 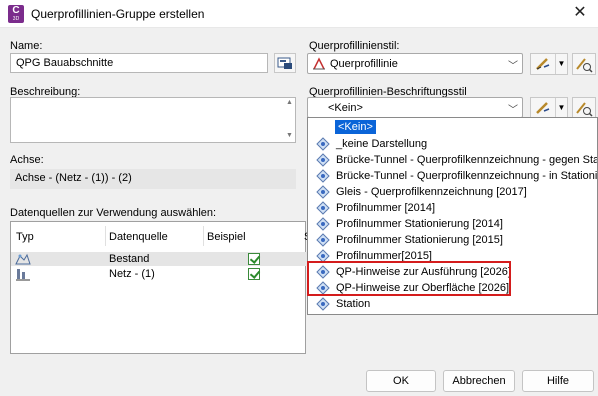 What do you see at coordinates (415, 63) in the screenshot?
I see `section-style-select: Querprofillinie ﹀` at bounding box center [415, 63].